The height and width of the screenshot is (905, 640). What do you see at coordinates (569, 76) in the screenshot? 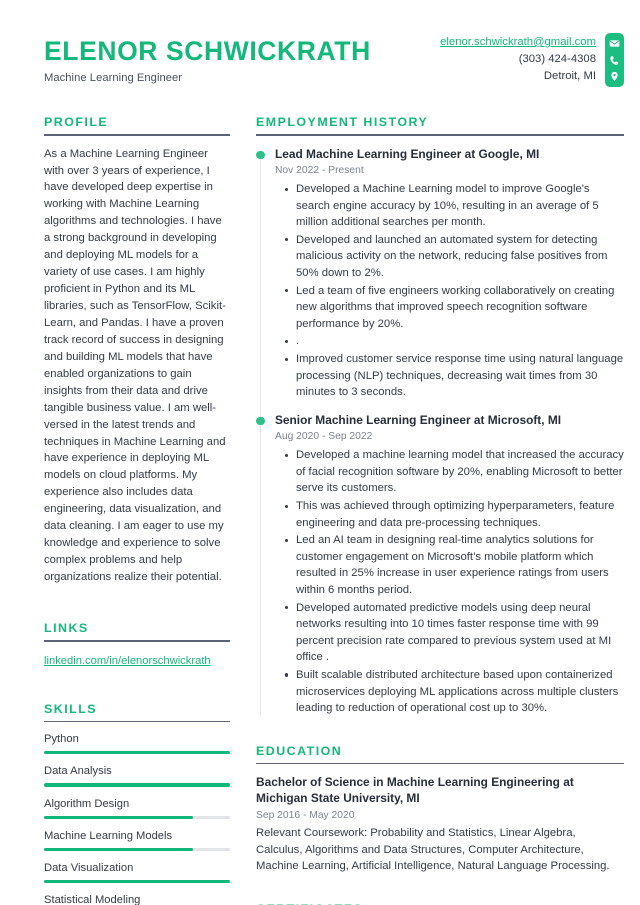
I see `contact-location: Detroit, MI` at bounding box center [569, 76].